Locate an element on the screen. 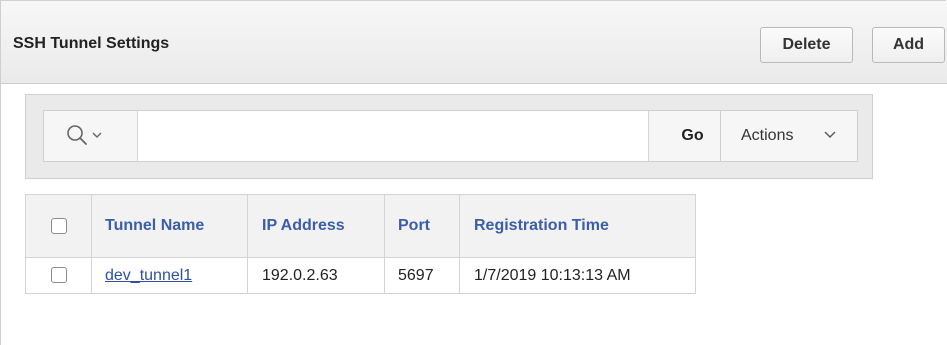 The image size is (947, 345). tunnel-name-link: dev_tunnel1 is located at coordinates (148, 275).